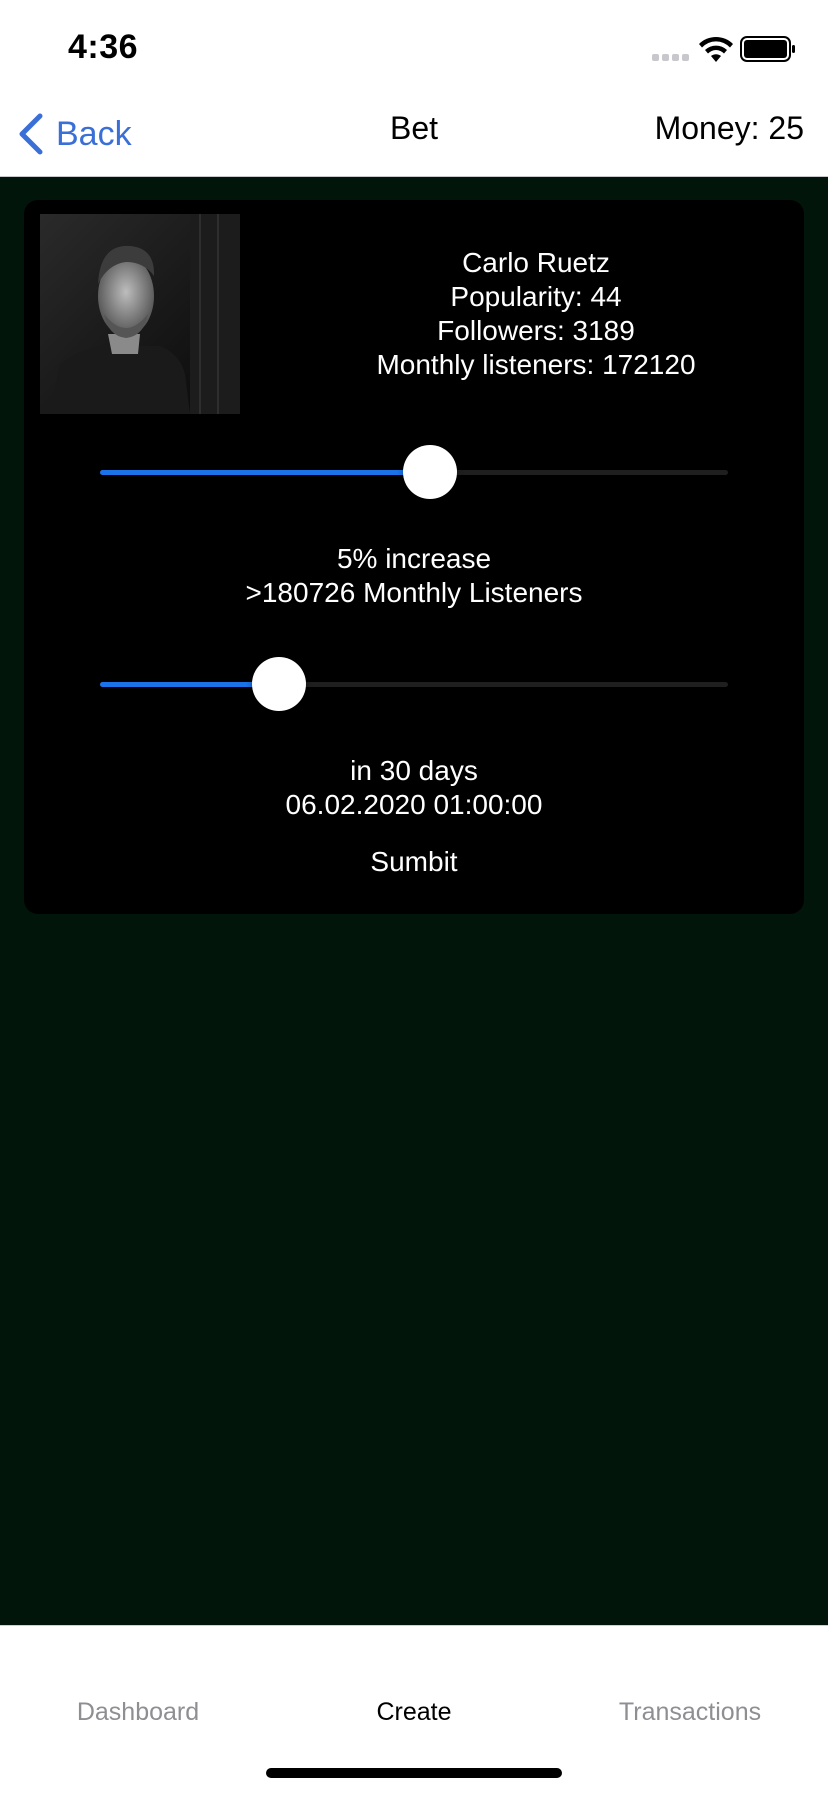  What do you see at coordinates (94, 133) in the screenshot?
I see `back-label: Back` at bounding box center [94, 133].